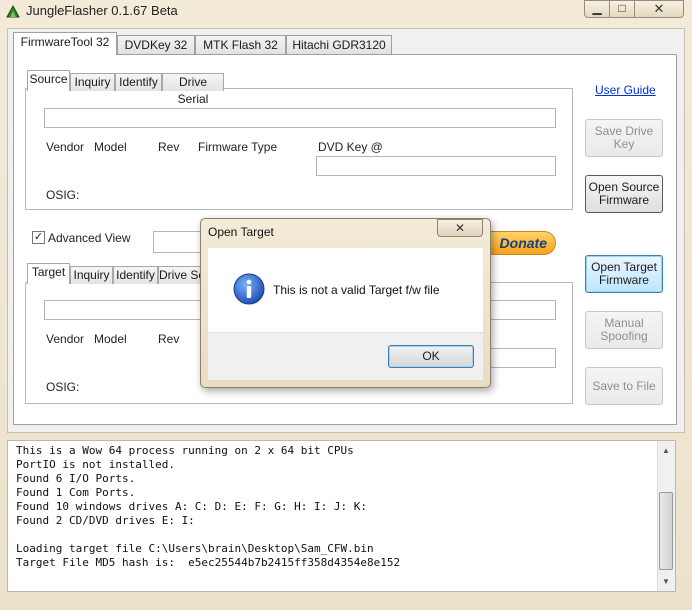 The height and width of the screenshot is (610, 692). I want to click on target-rev-label: Rev, so click(169, 339).